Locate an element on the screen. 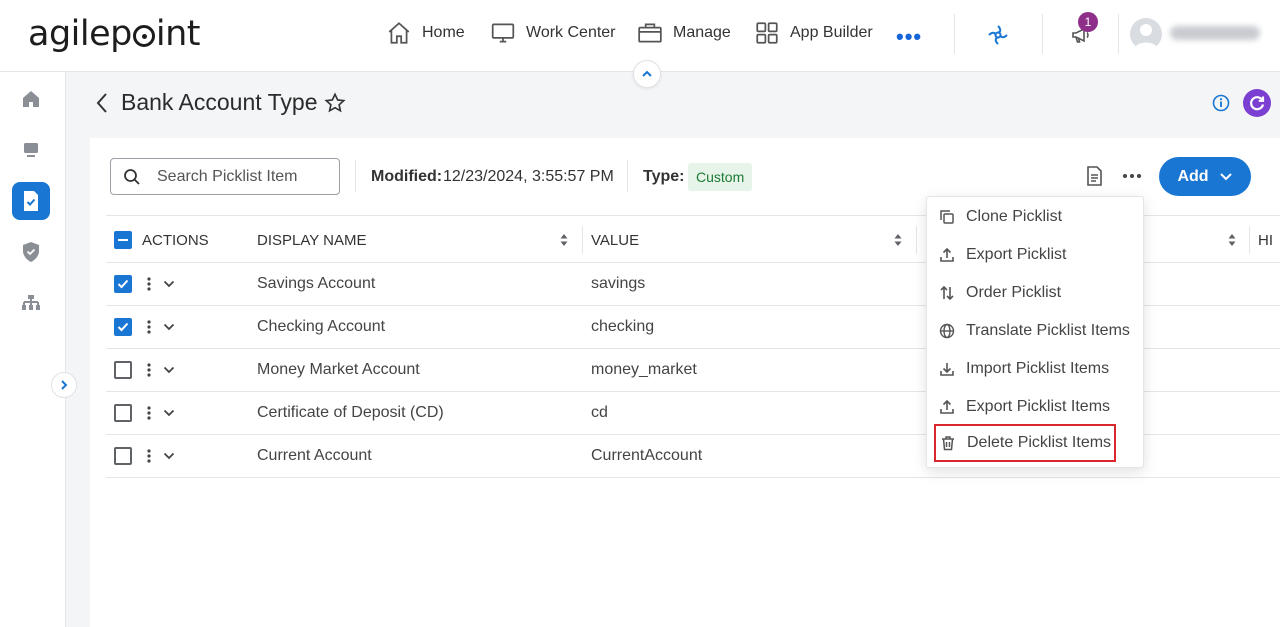 This screenshot has height=627, width=1280. column-header-value: VALUE is located at coordinates (615, 240).